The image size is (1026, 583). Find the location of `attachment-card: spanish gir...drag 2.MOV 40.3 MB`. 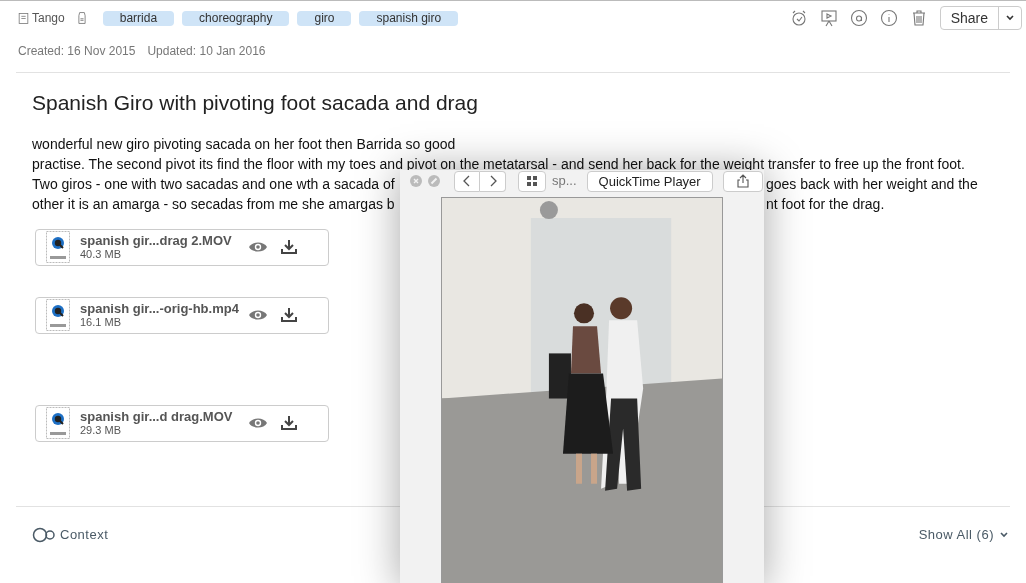

attachment-card: spanish gir...drag 2.MOV 40.3 MB is located at coordinates (182, 247).